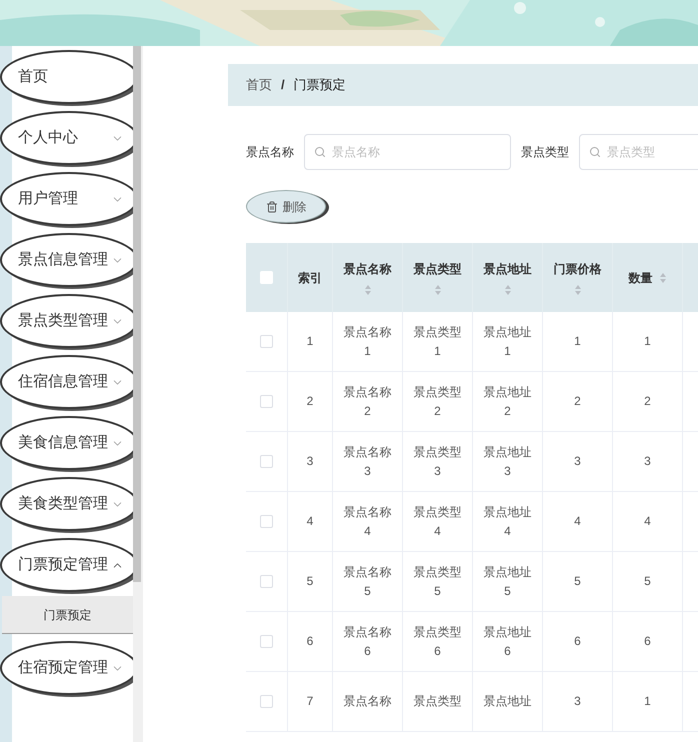  Describe the element at coordinates (438, 641) in the screenshot. I see `table-cell: 景点类型 6` at that location.